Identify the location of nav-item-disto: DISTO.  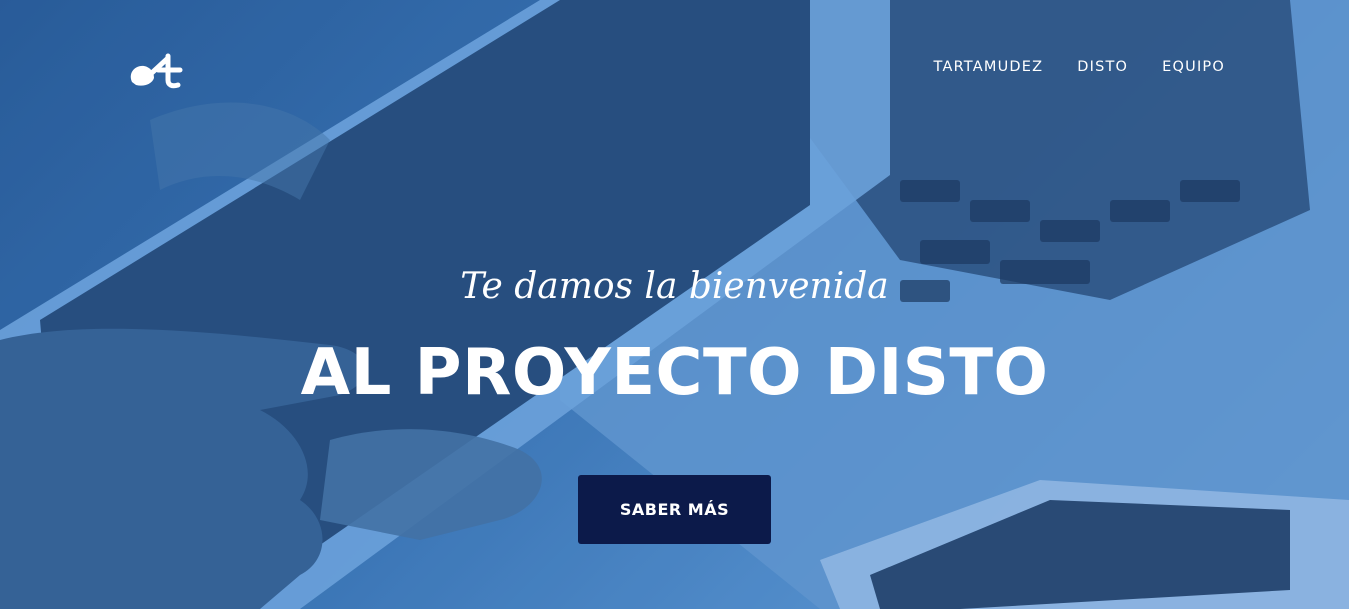
(1102, 67).